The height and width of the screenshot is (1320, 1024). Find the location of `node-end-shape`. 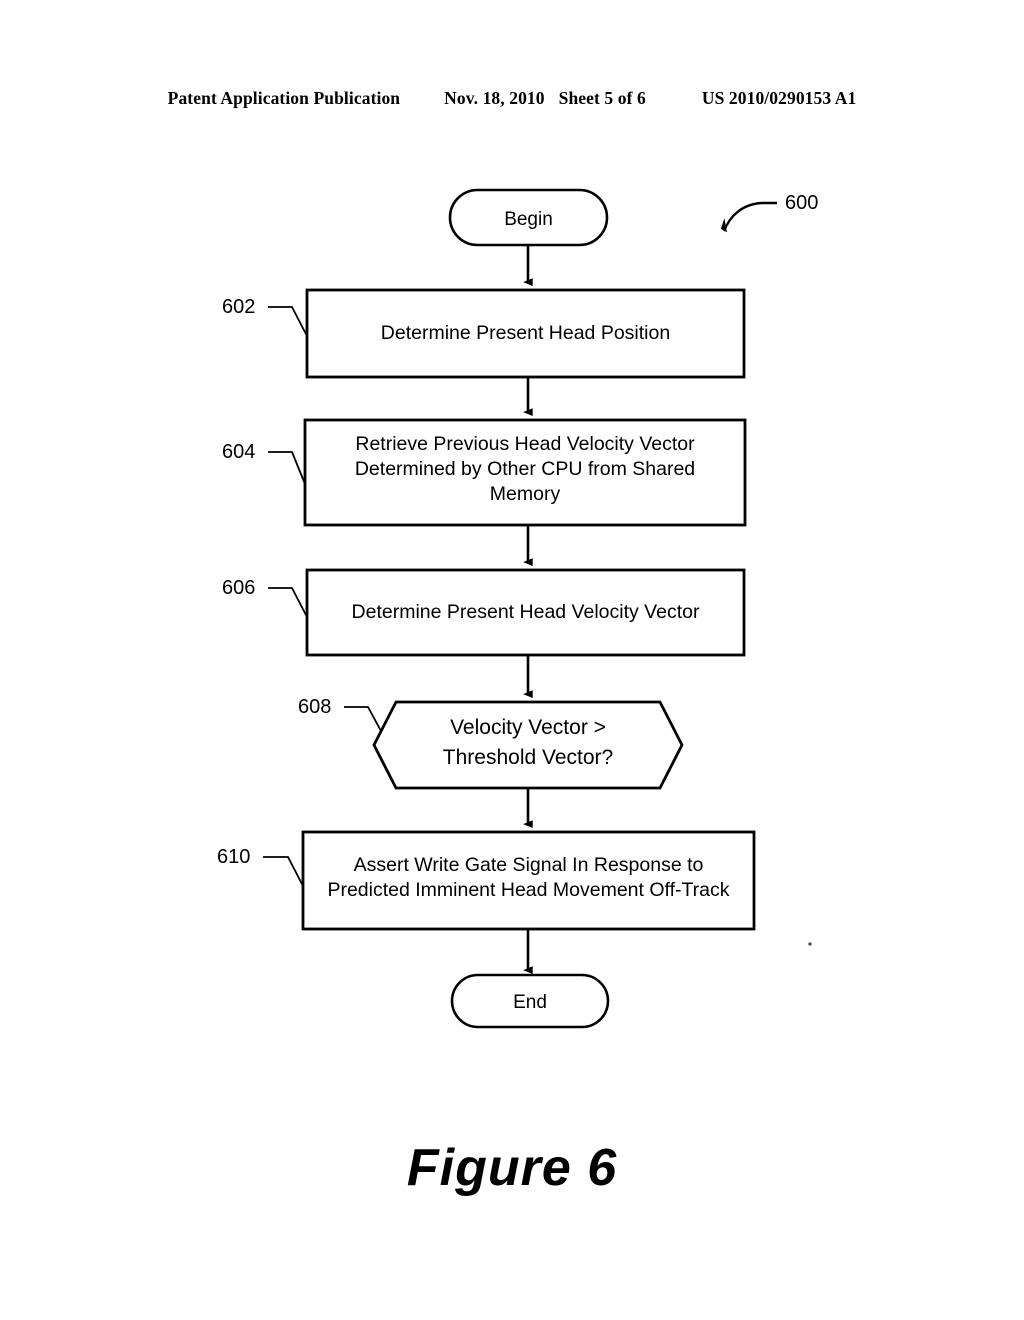

node-end-shape is located at coordinates (530, 1001).